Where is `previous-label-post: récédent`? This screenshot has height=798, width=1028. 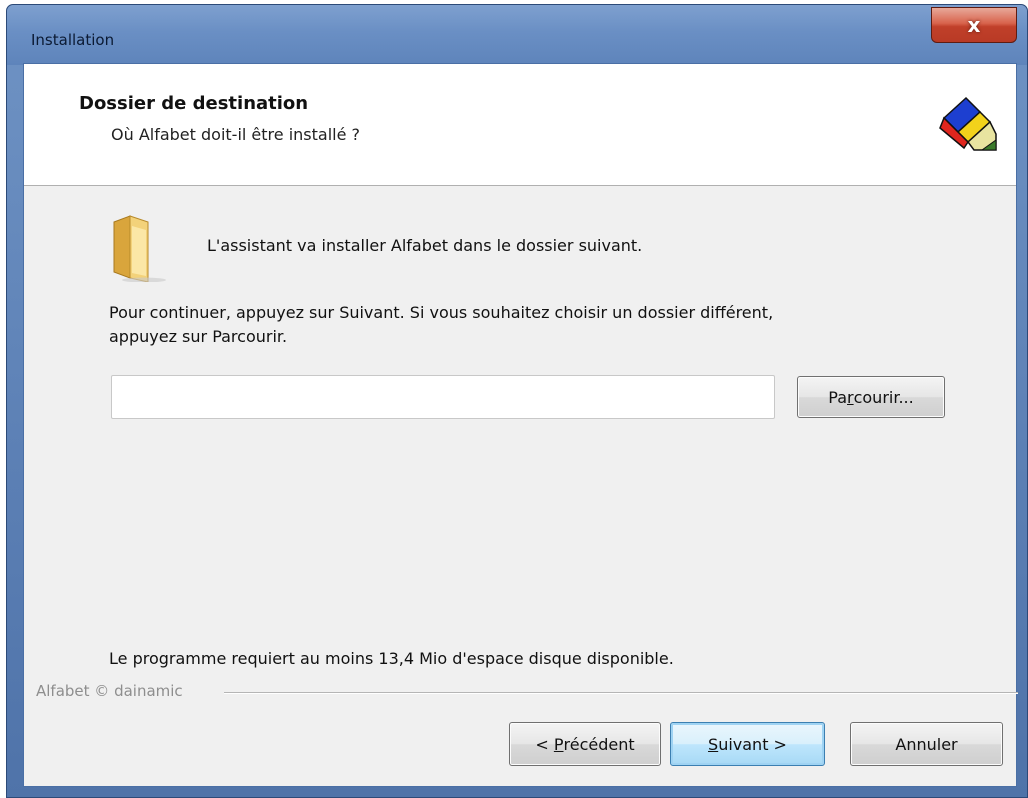
previous-label-post: récédent is located at coordinates (599, 744).